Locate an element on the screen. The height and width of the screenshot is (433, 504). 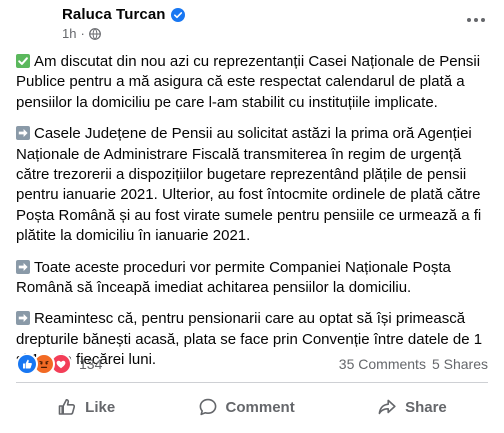
shares-count-link: 5 Shares is located at coordinates (460, 364).